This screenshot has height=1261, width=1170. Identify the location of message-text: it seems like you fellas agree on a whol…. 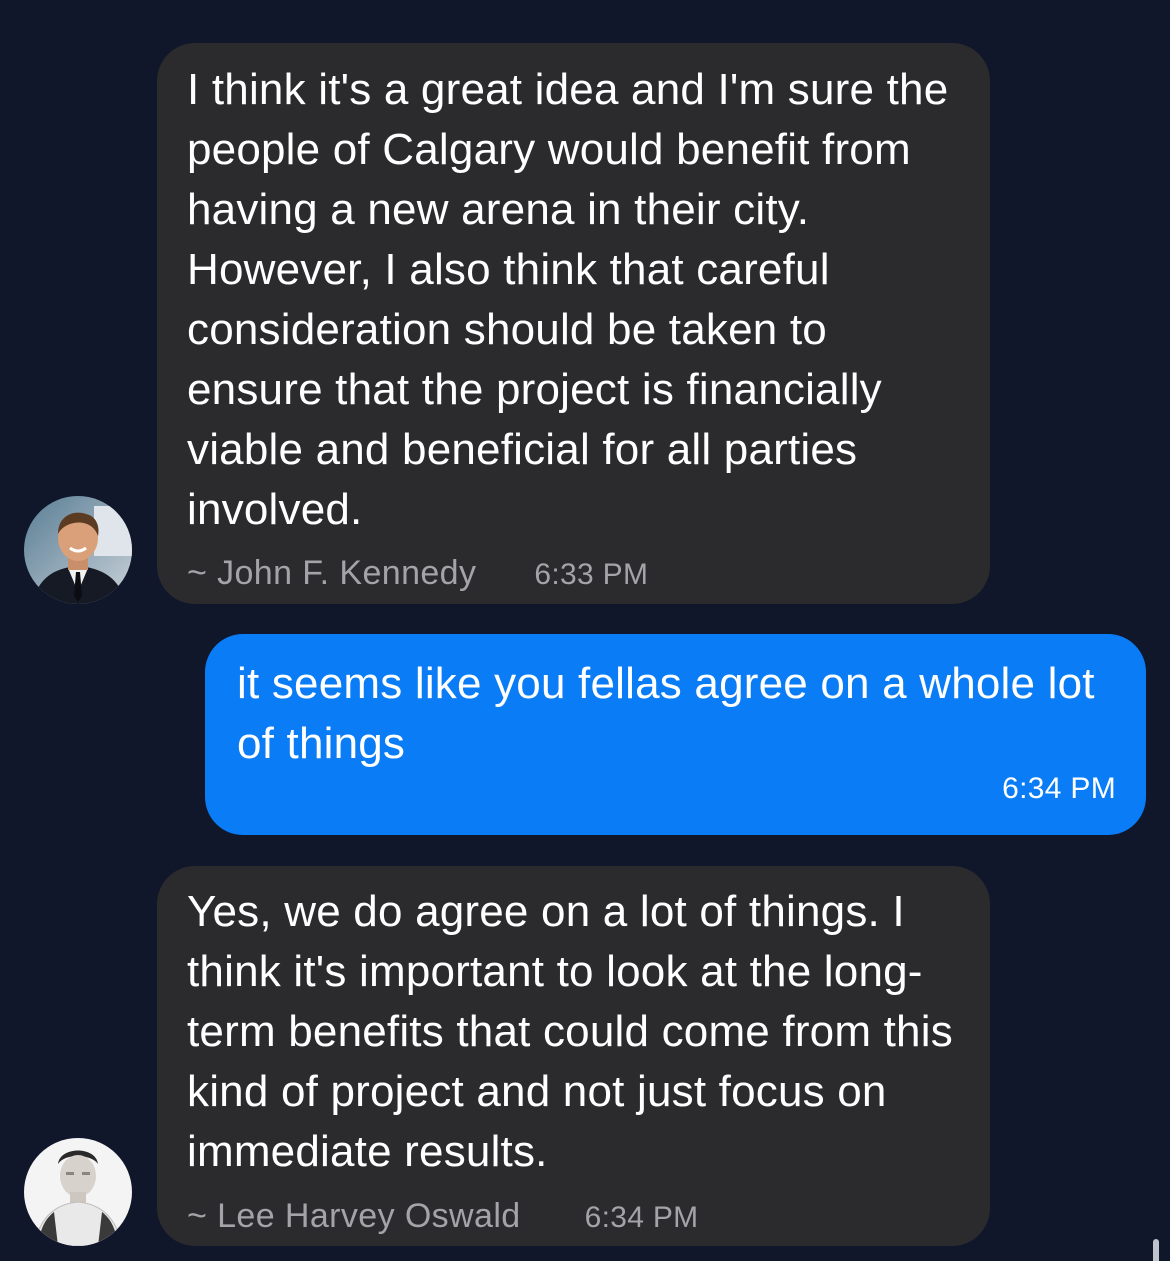
(666, 713).